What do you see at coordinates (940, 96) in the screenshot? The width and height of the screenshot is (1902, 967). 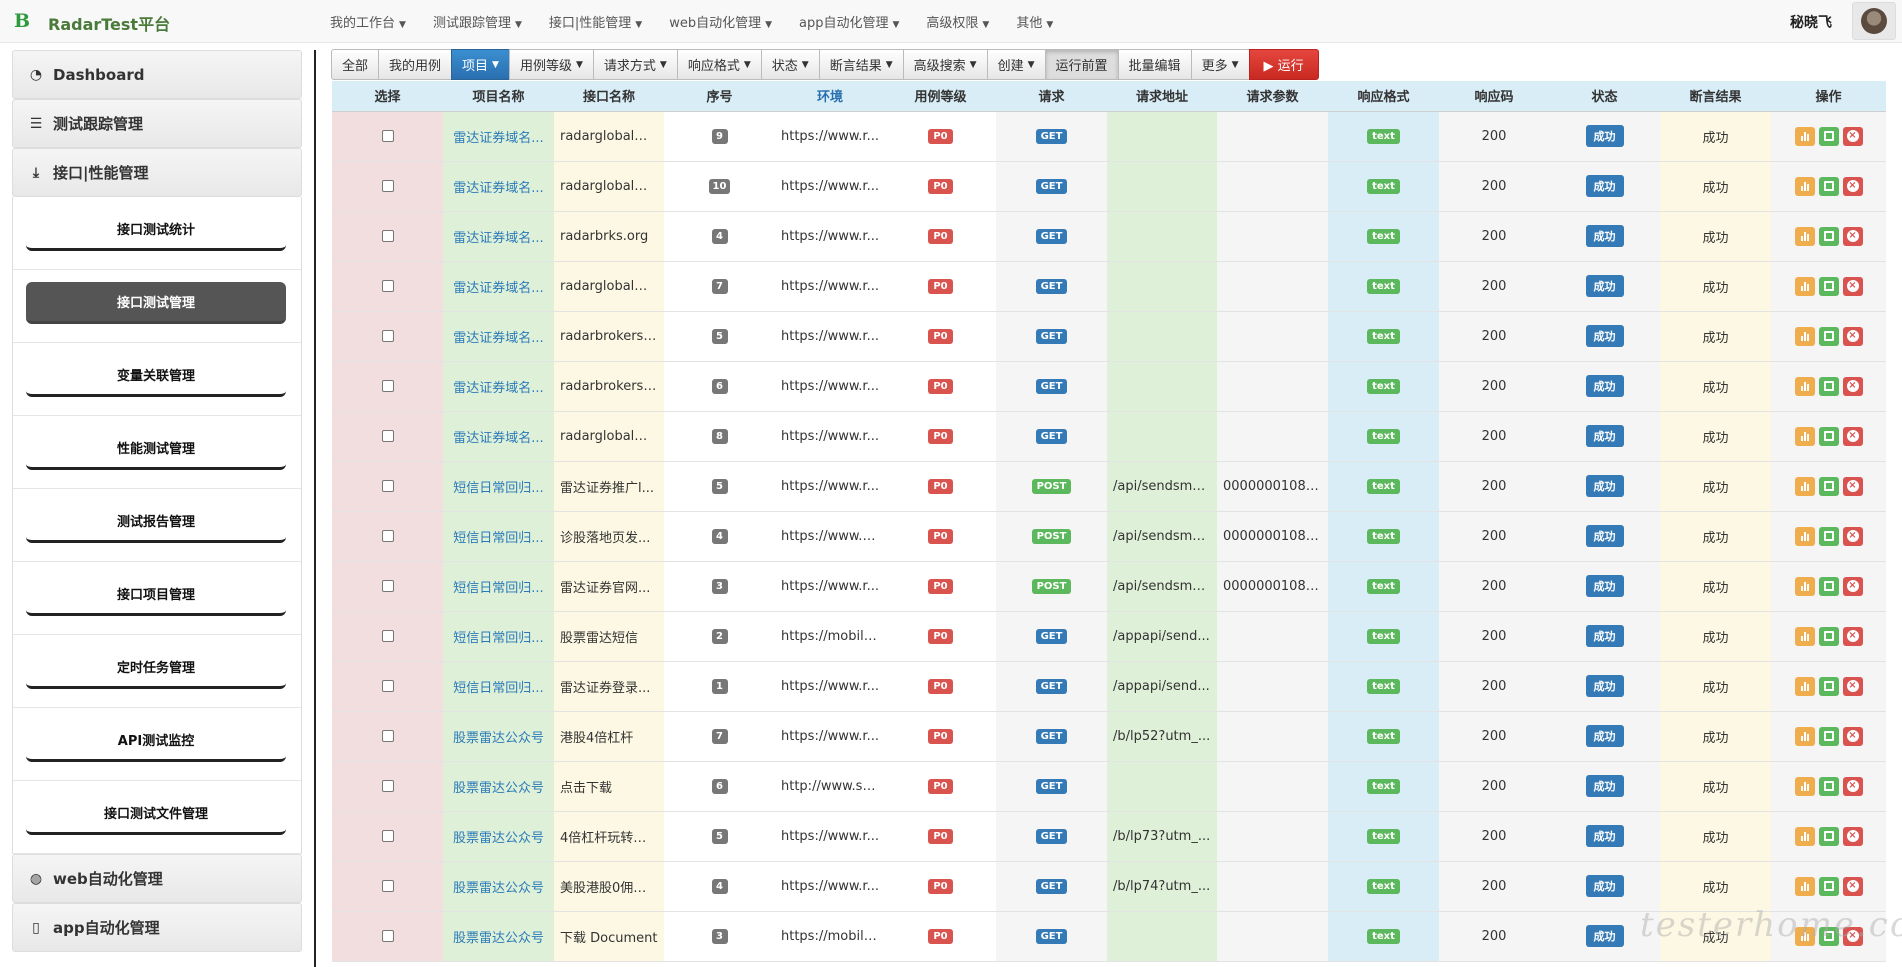 I see `col-level: 用例等级` at bounding box center [940, 96].